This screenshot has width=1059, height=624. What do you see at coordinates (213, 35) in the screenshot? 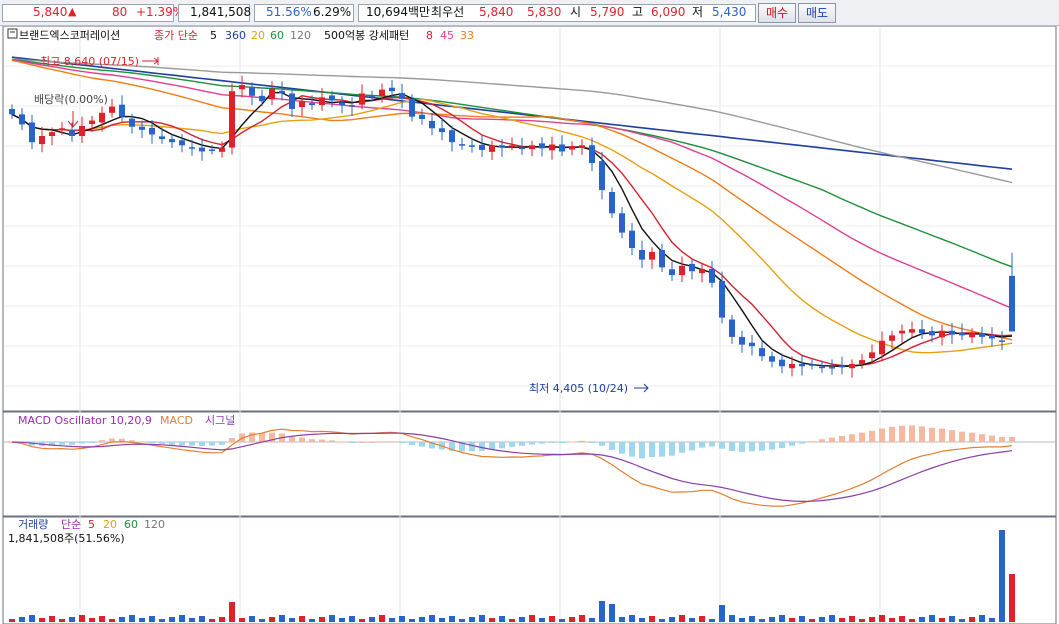
I see `ma-param-5: 5` at bounding box center [213, 35].